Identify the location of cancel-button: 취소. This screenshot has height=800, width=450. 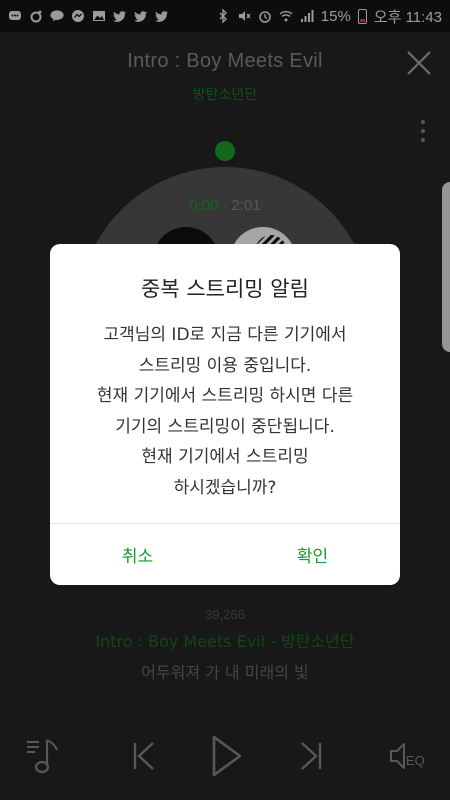
(137, 554).